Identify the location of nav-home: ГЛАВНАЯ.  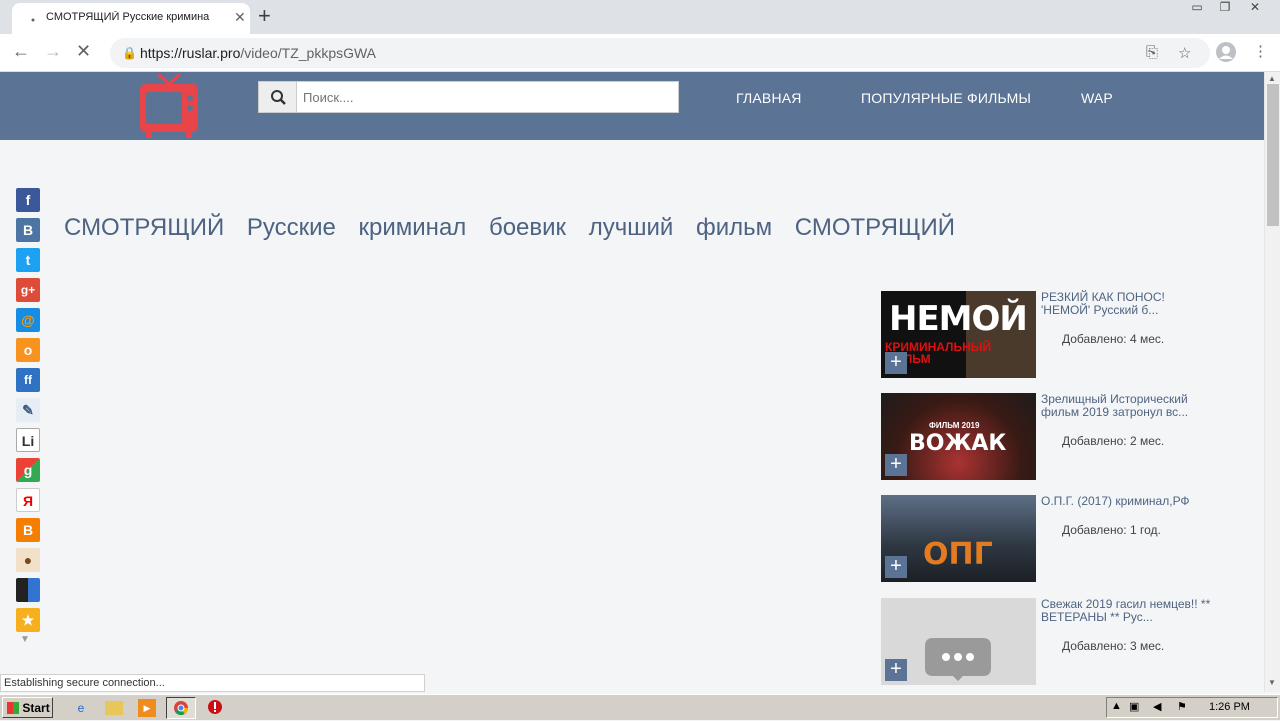
(769, 98).